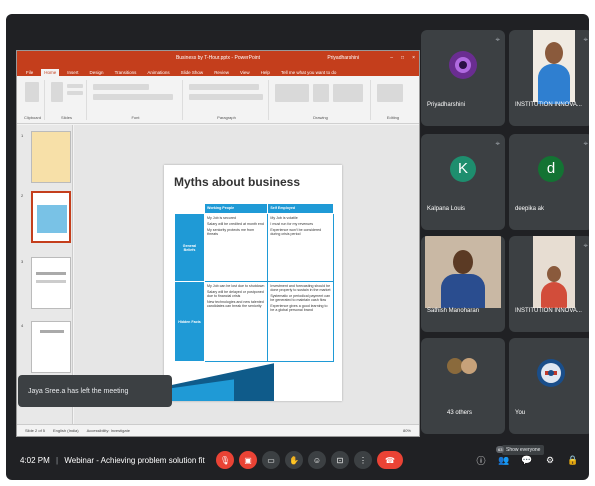 This screenshot has width=595, height=486. I want to click on table-col-header: Working People, so click(236, 208).